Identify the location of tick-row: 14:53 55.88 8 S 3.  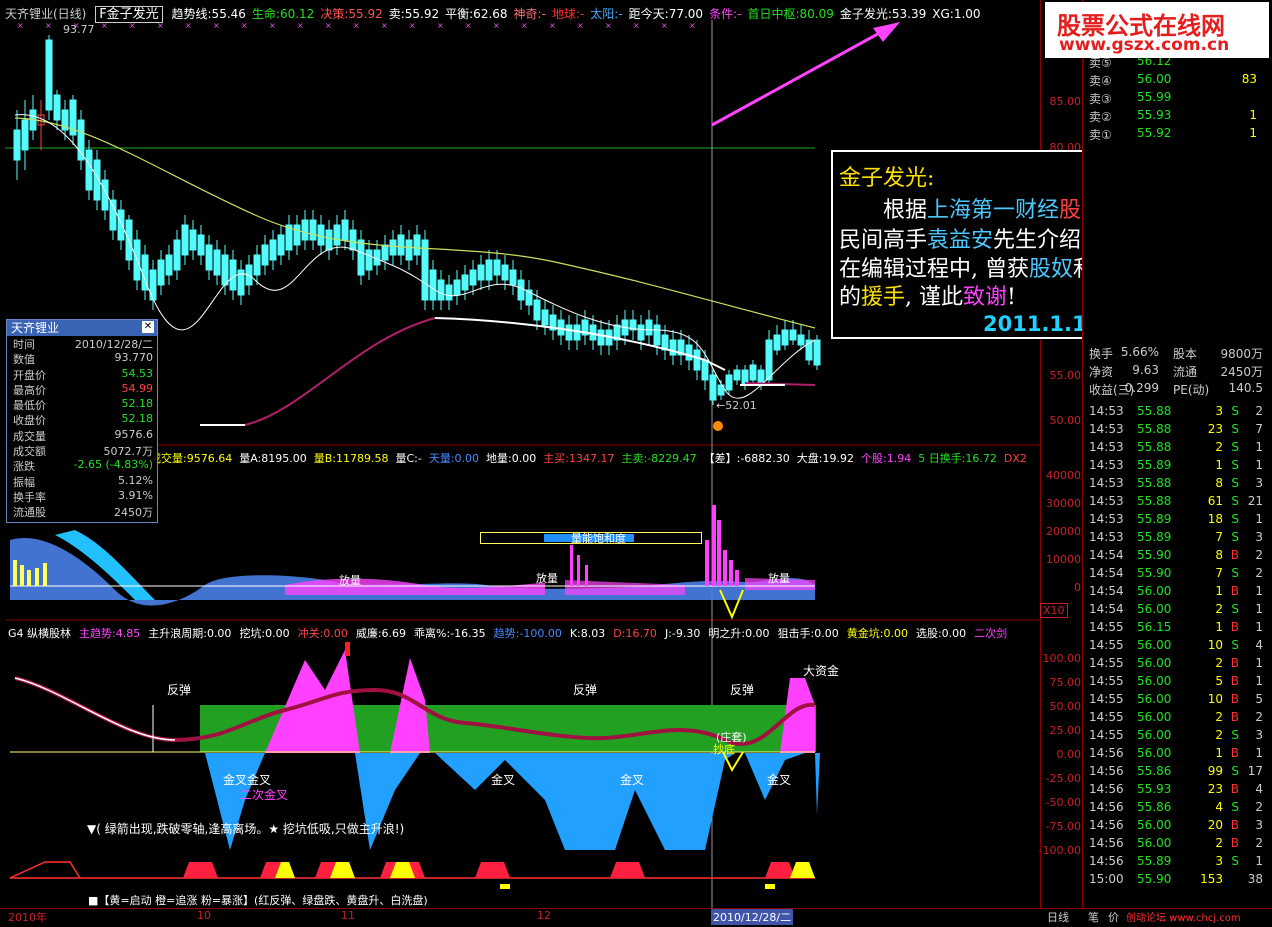
(1176, 484).